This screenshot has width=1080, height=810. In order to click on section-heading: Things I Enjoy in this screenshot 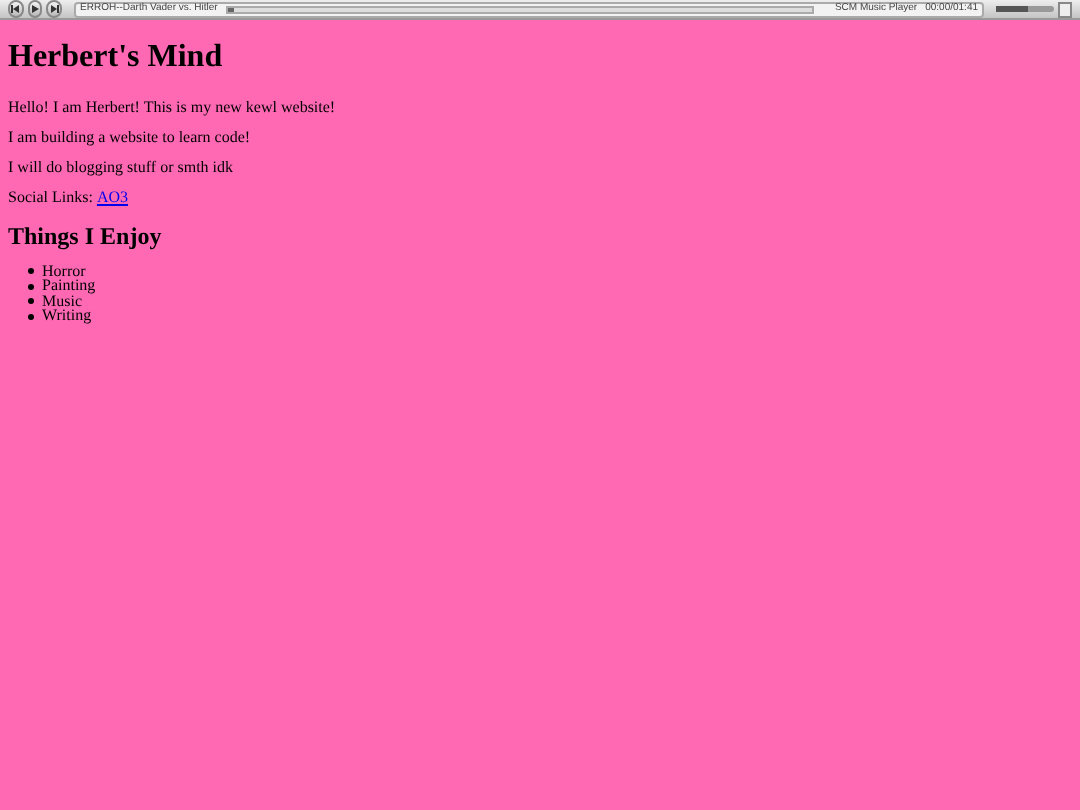, I will do `click(86, 237)`.